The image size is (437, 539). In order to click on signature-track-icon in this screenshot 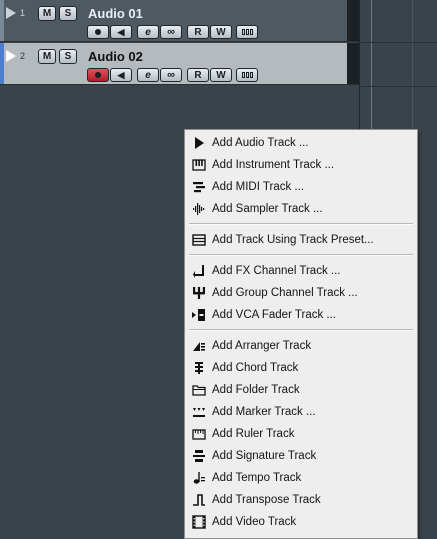, I will do `click(199, 456)`.